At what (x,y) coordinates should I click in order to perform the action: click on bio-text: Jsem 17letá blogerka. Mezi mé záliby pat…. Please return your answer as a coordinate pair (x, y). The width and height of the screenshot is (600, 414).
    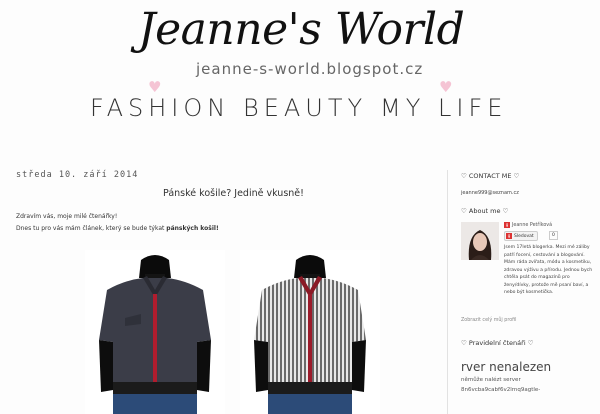
    Looking at the image, I should click on (548, 270).